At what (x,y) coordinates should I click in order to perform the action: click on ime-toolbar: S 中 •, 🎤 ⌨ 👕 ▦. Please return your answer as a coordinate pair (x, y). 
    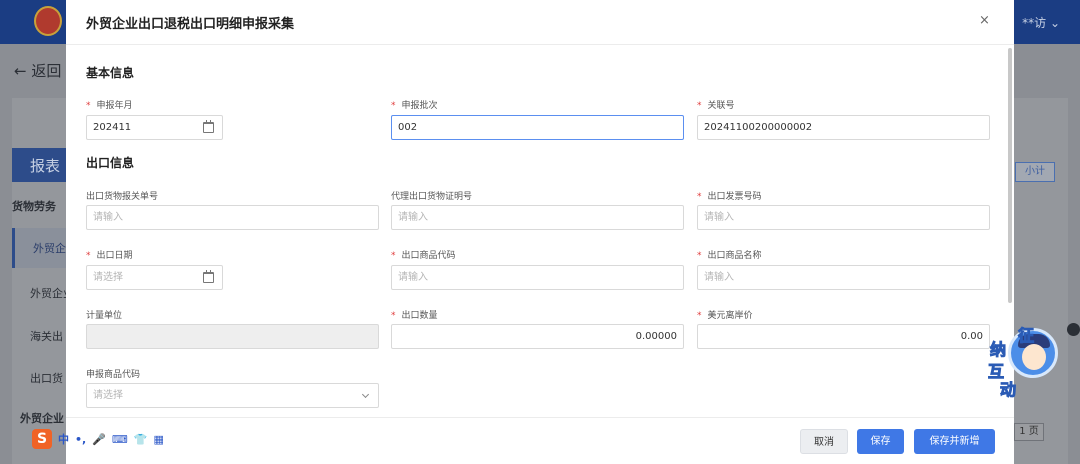
    Looking at the image, I should click on (98, 439).